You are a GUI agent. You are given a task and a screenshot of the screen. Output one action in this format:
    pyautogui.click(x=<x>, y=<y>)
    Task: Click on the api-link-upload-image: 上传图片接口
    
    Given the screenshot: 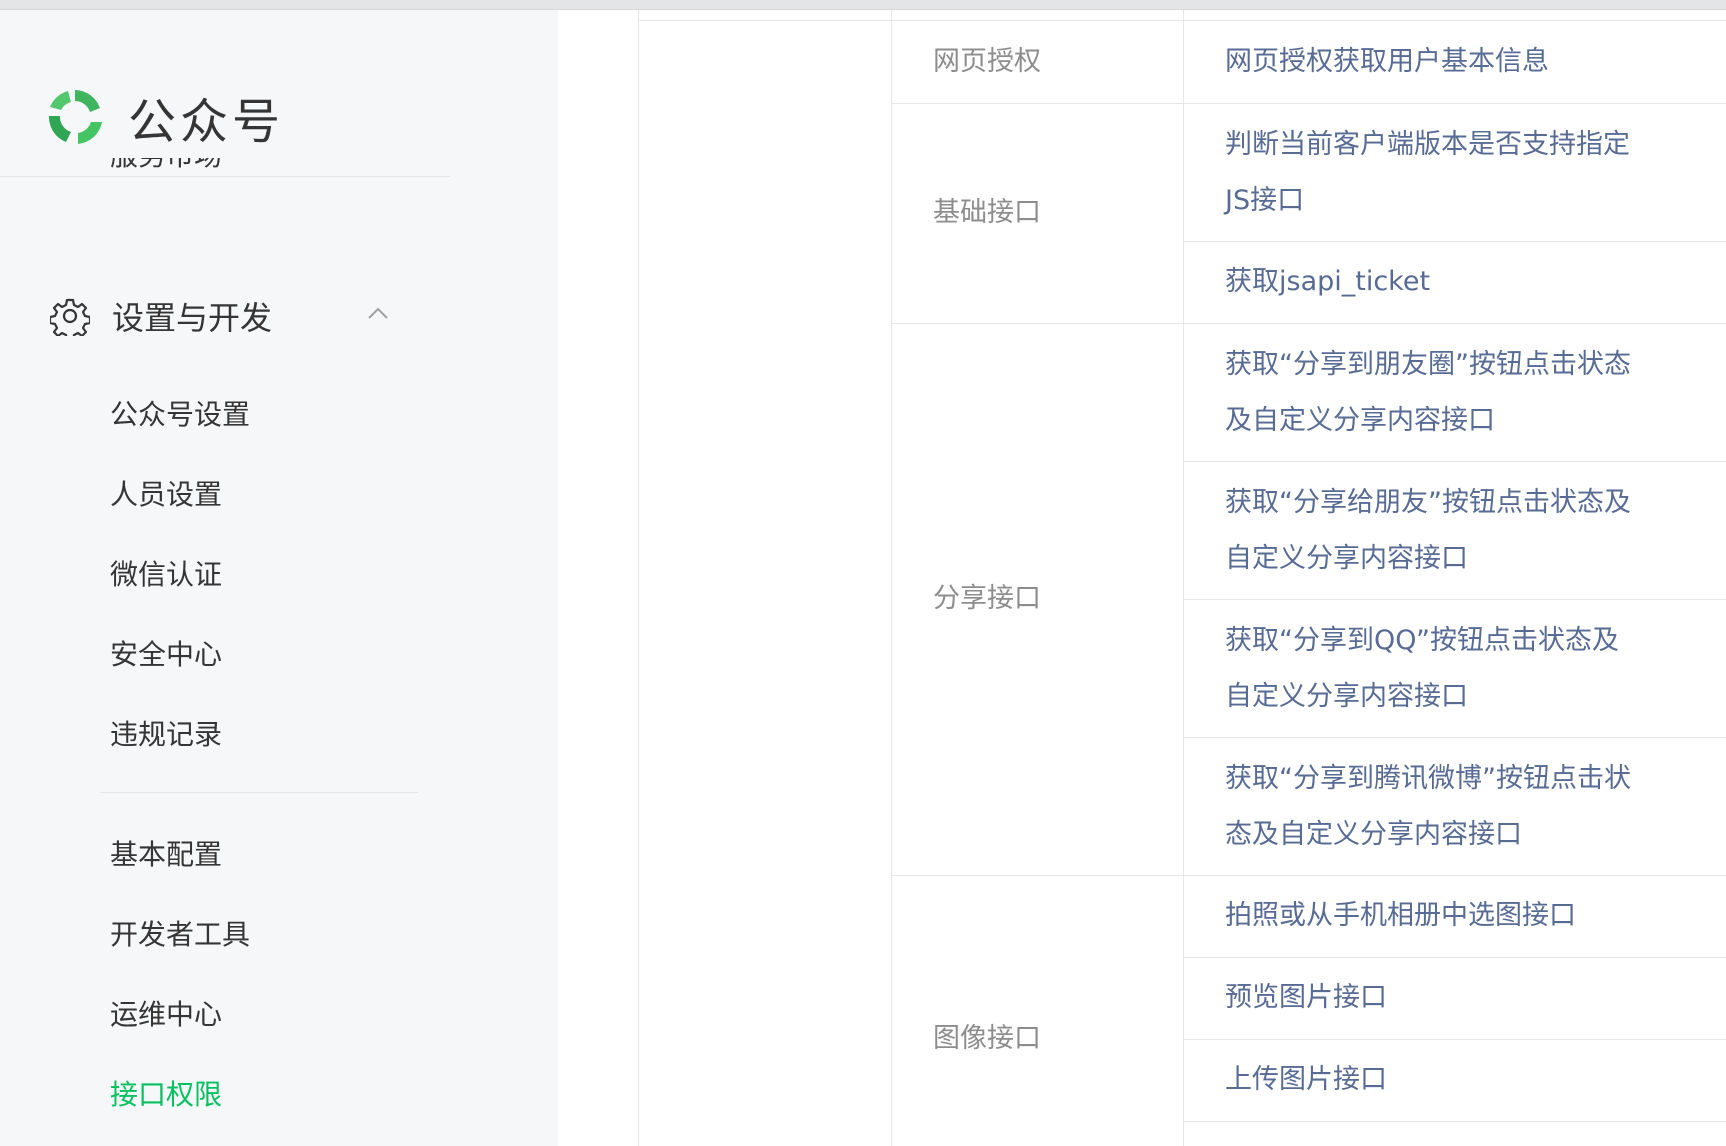 What is the action you would take?
    pyautogui.click(x=1435, y=1080)
    